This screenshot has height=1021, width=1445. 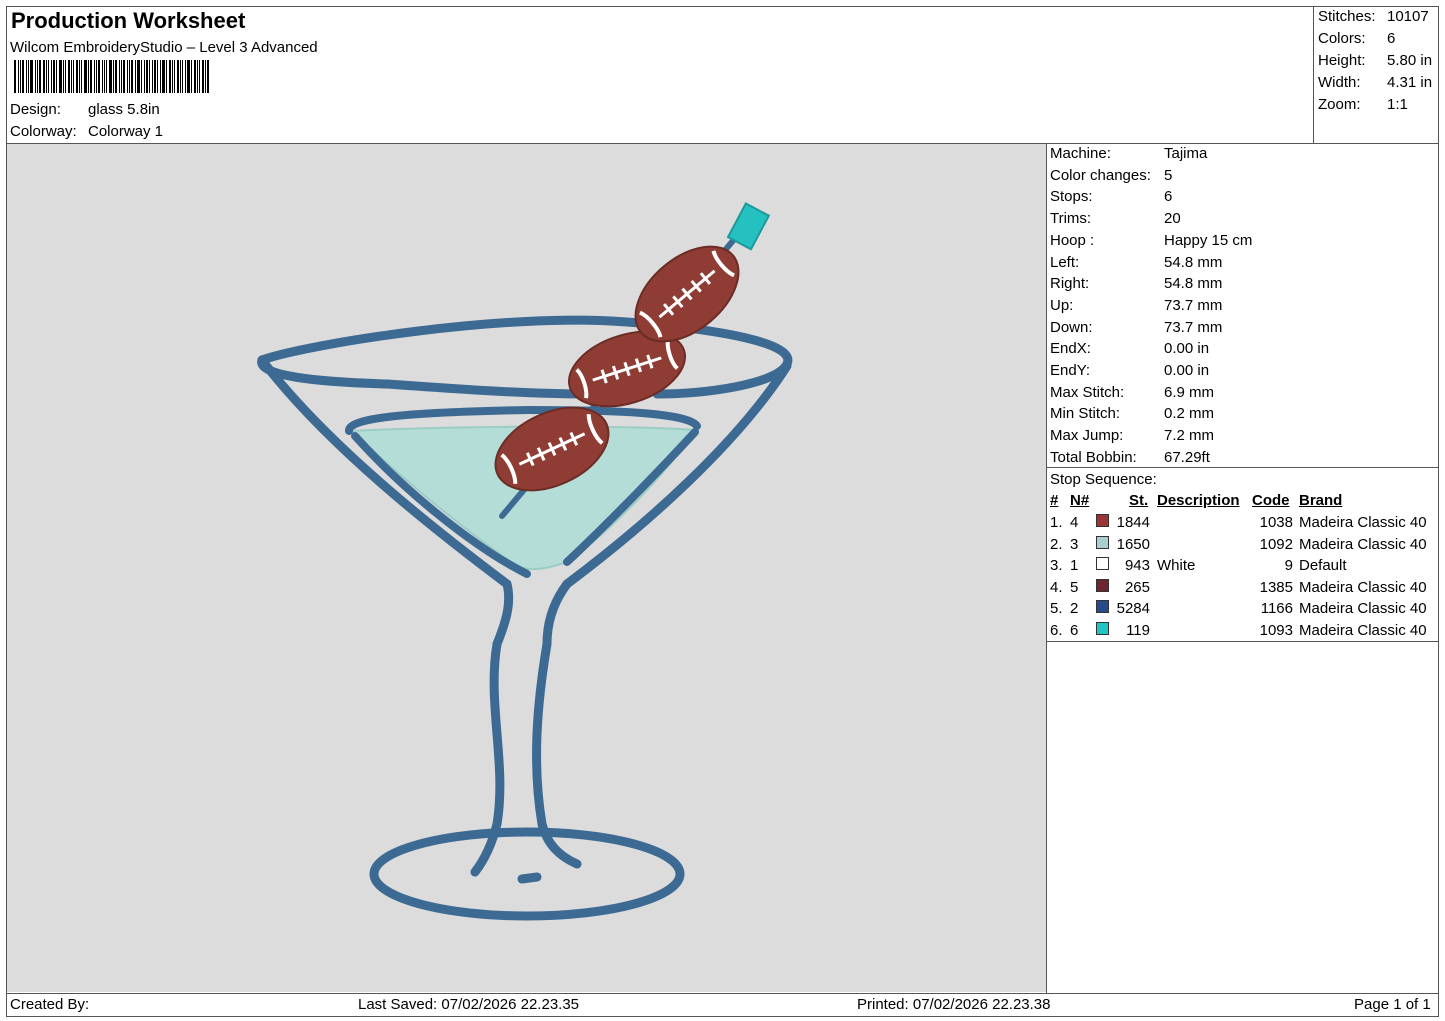 I want to click on stop-row-index: 6., so click(x=1056, y=630).